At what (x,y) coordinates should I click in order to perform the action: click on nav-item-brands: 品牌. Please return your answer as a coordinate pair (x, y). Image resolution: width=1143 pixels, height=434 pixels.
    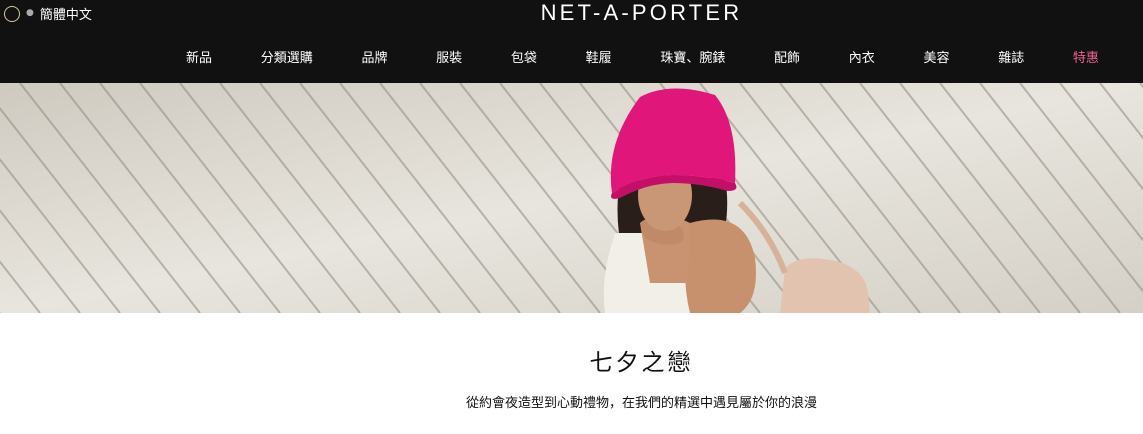
    Looking at the image, I should click on (374, 56).